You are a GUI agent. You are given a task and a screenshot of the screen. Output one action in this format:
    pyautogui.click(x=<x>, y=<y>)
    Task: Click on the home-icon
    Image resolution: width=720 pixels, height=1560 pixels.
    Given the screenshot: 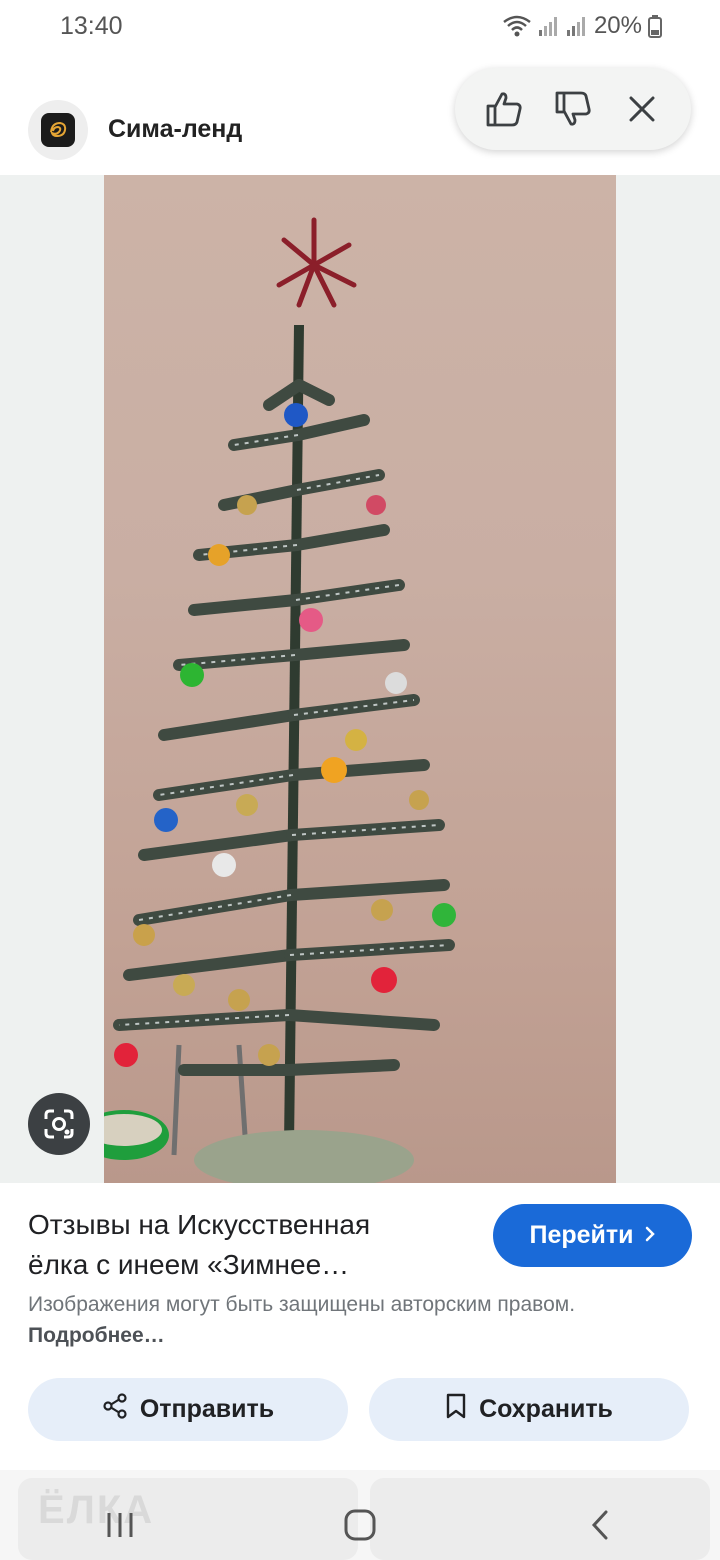 What is the action you would take?
    pyautogui.click(x=360, y=1525)
    